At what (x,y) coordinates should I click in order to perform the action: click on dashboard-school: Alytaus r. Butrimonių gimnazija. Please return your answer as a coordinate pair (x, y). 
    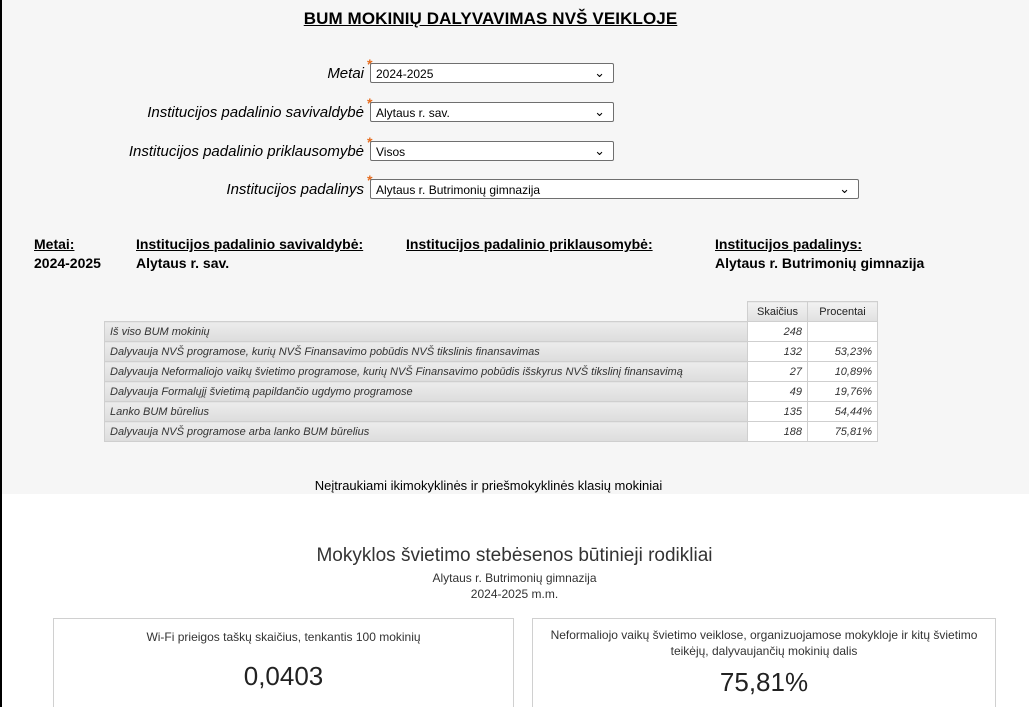
    Looking at the image, I should click on (514, 578).